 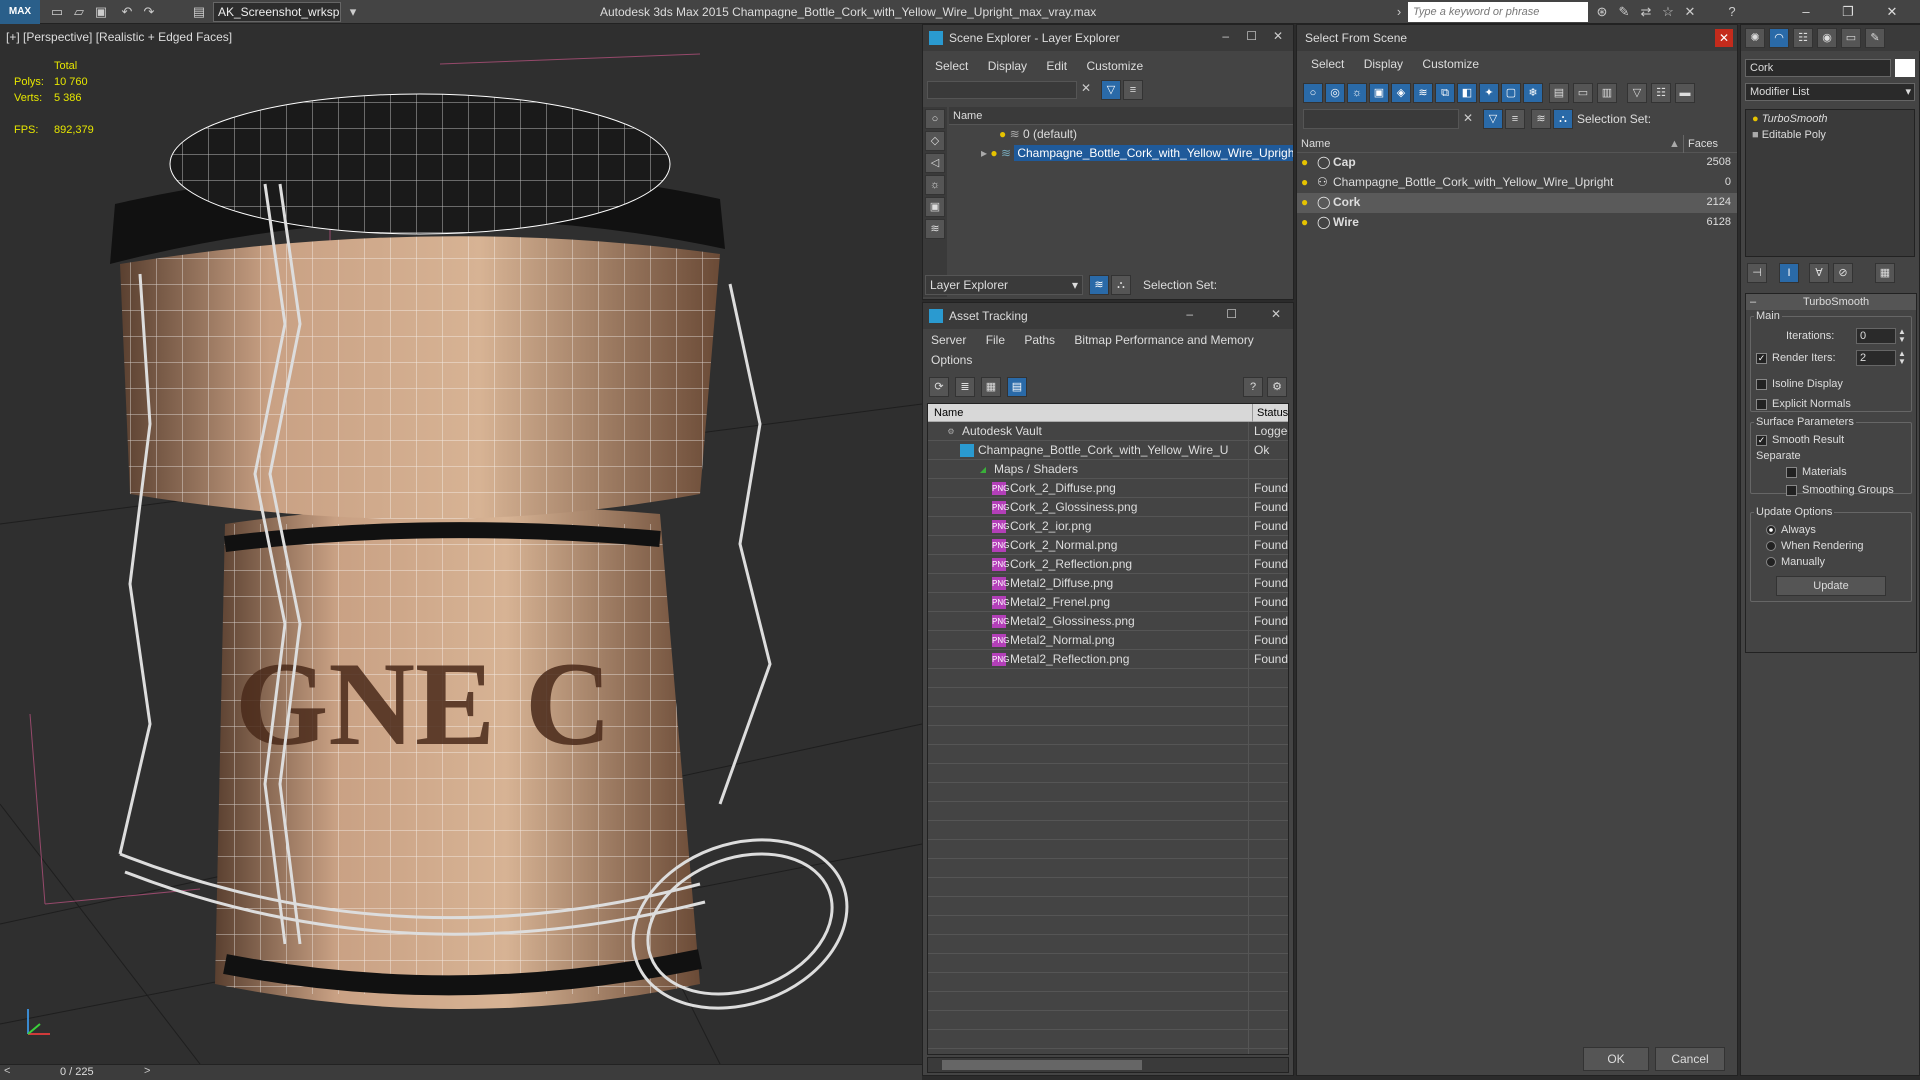 What do you see at coordinates (1559, 93) in the screenshot?
I see `select-all-icon: ▤` at bounding box center [1559, 93].